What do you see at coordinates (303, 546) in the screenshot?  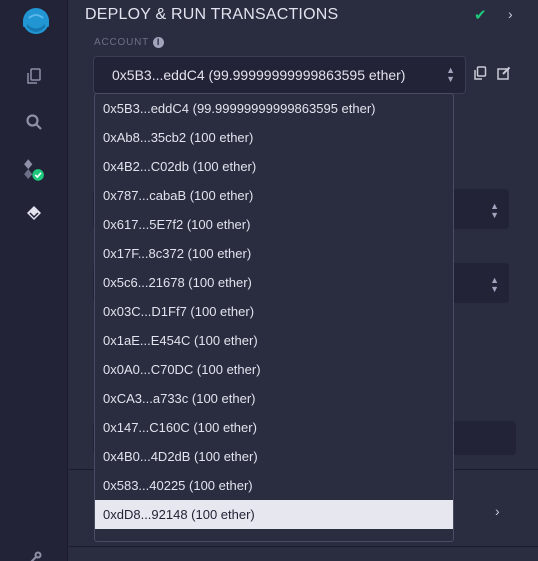 I see `section-divider` at bounding box center [303, 546].